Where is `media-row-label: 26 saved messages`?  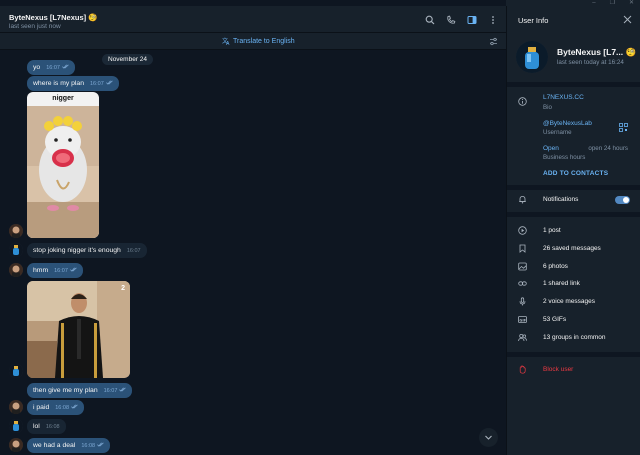
media-row-label: 26 saved messages is located at coordinates (572, 248).